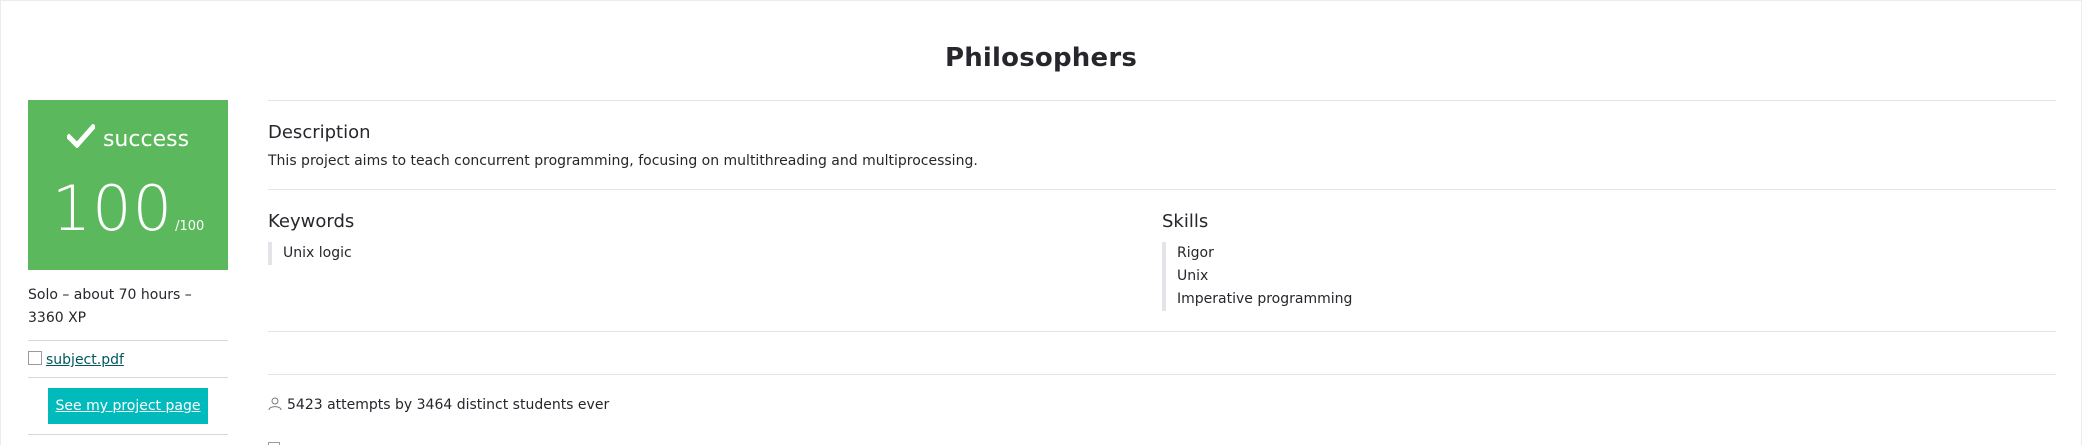  I want to click on status-row: success, so click(128, 138).